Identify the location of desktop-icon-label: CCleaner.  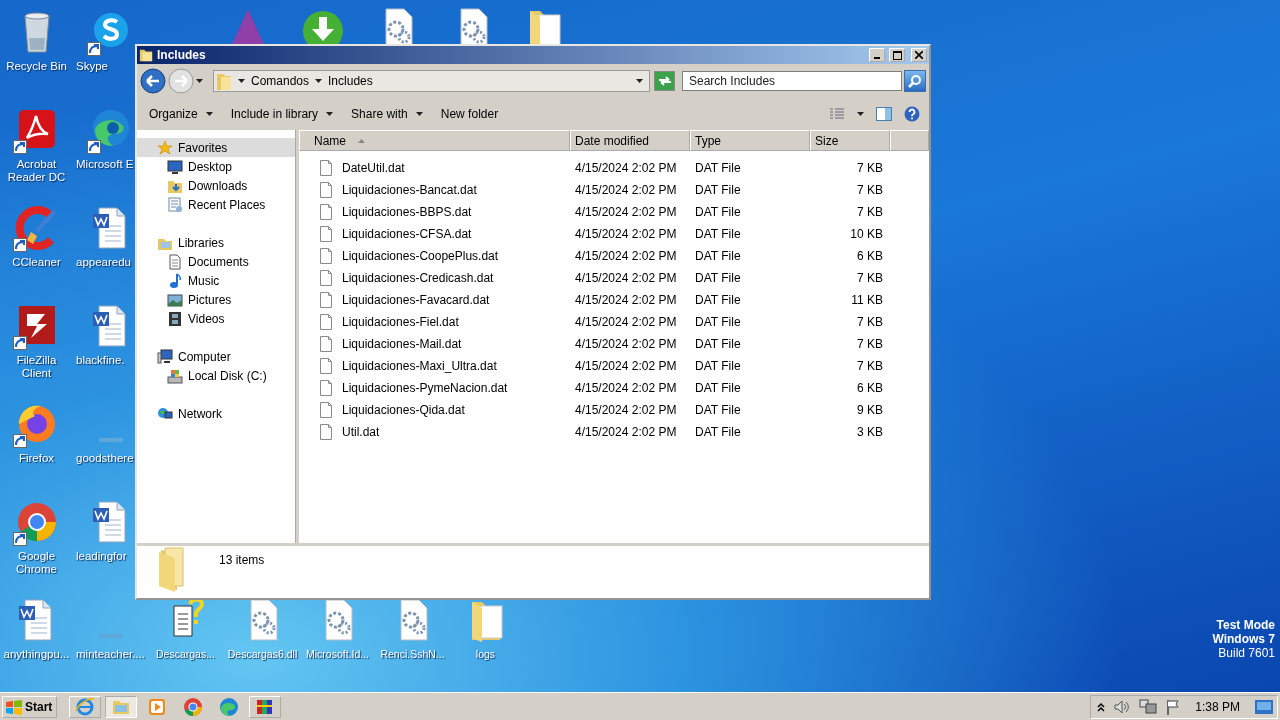
(36, 262).